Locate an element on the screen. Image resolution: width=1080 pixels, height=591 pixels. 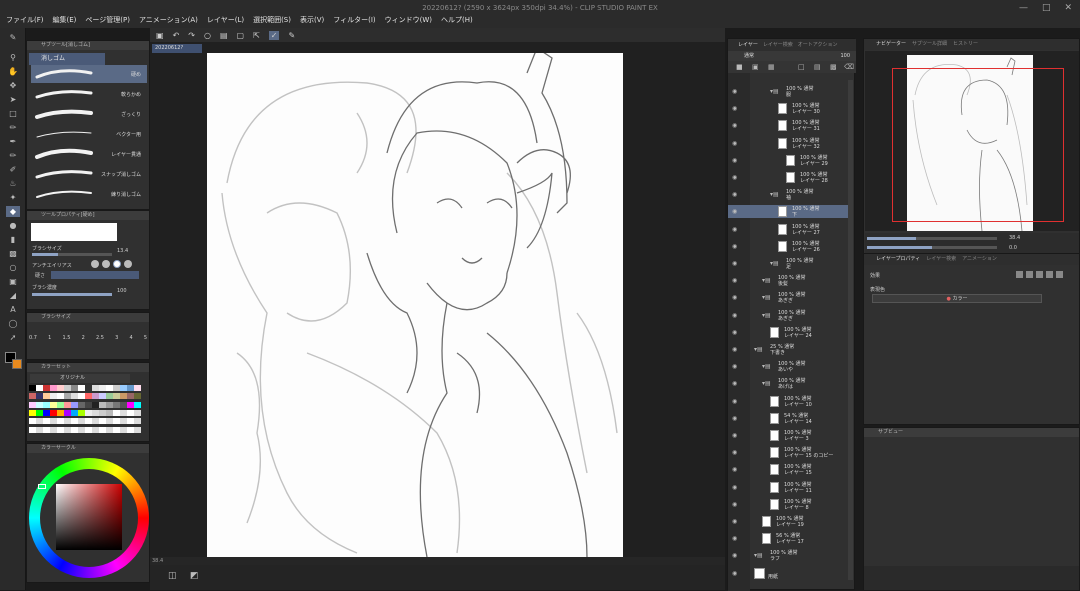
transform-icon: ⇱ is located at coordinates (256, 35).